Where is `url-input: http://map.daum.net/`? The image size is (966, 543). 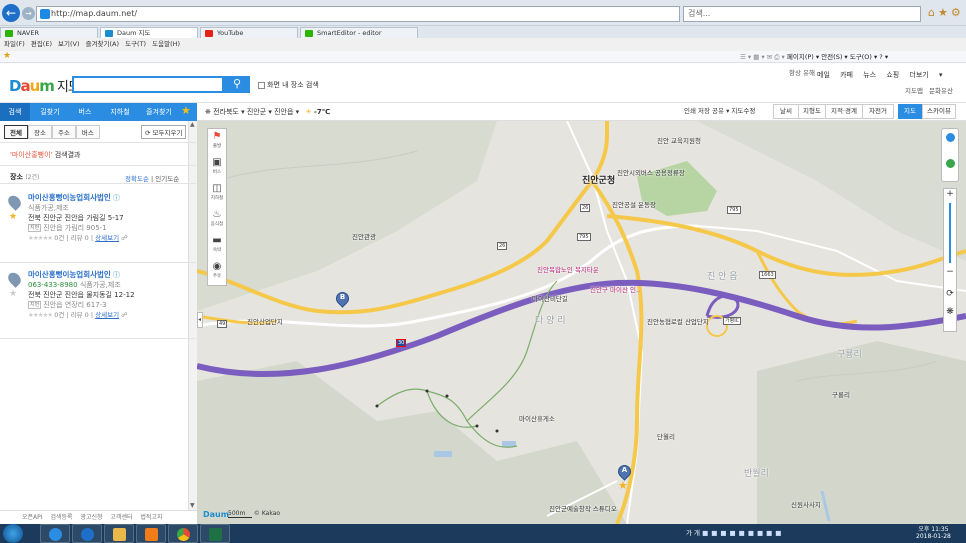 url-input: http://map.daum.net/ is located at coordinates (358, 14).